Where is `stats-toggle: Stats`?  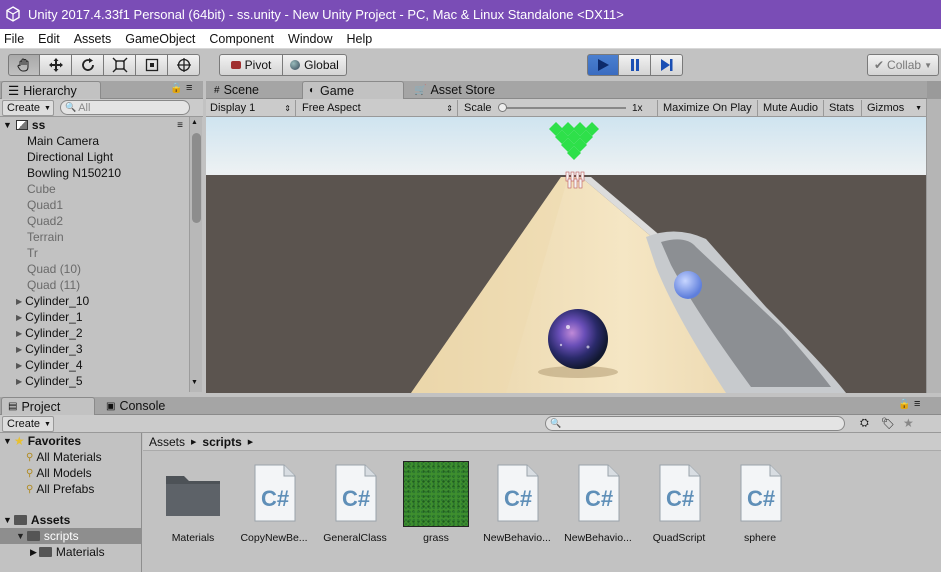
stats-toggle: Stats is located at coordinates (844, 108).